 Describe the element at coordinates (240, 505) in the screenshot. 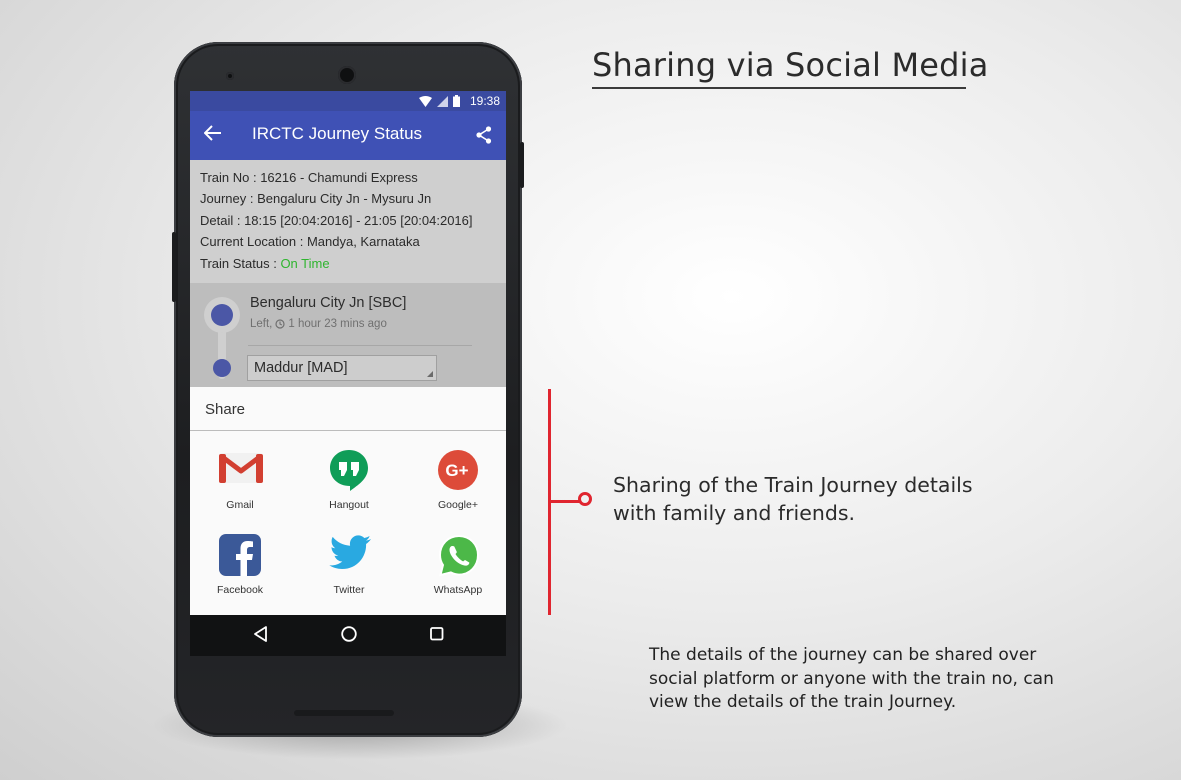

I see `share-app-label: Gmail` at that location.